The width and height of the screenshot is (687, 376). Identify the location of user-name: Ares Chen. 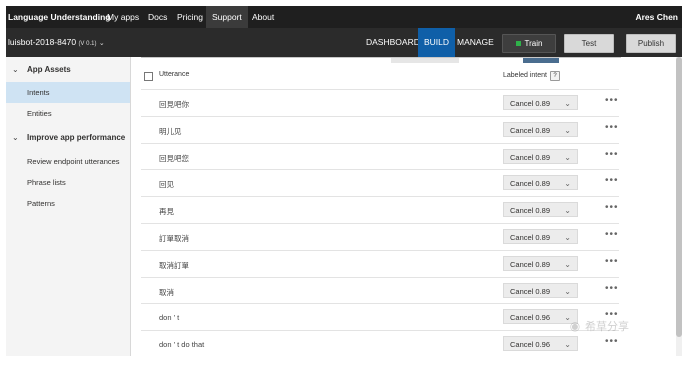
(656, 17).